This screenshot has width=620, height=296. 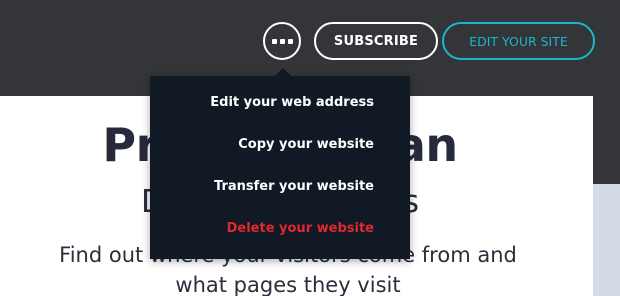 I want to click on page-background-strip, so click(x=606, y=140).